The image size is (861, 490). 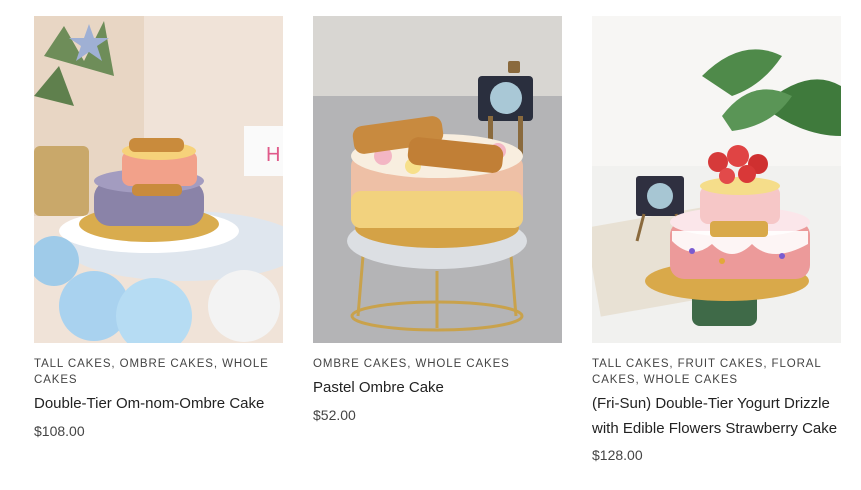 I want to click on svg-text: H, so click(x=273, y=155).